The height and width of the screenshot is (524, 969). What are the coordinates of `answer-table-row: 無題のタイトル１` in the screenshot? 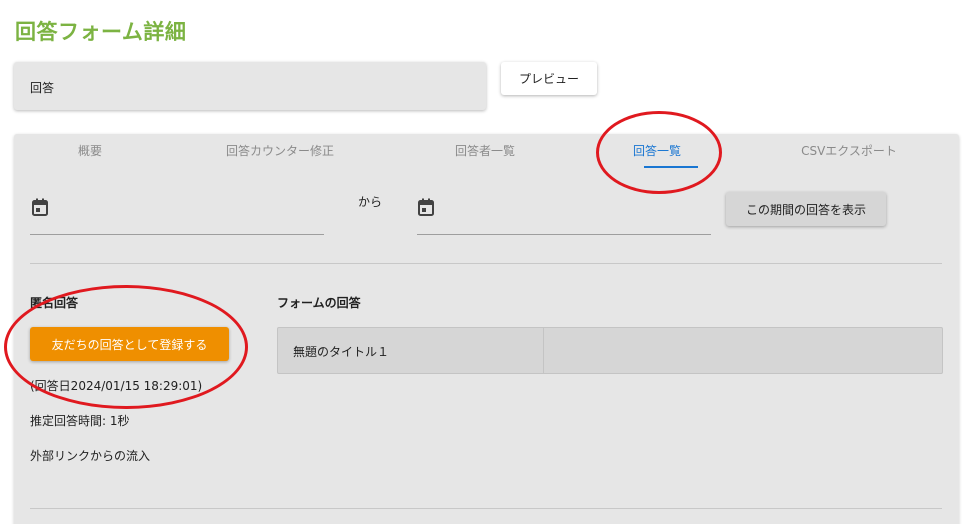 It's located at (610, 350).